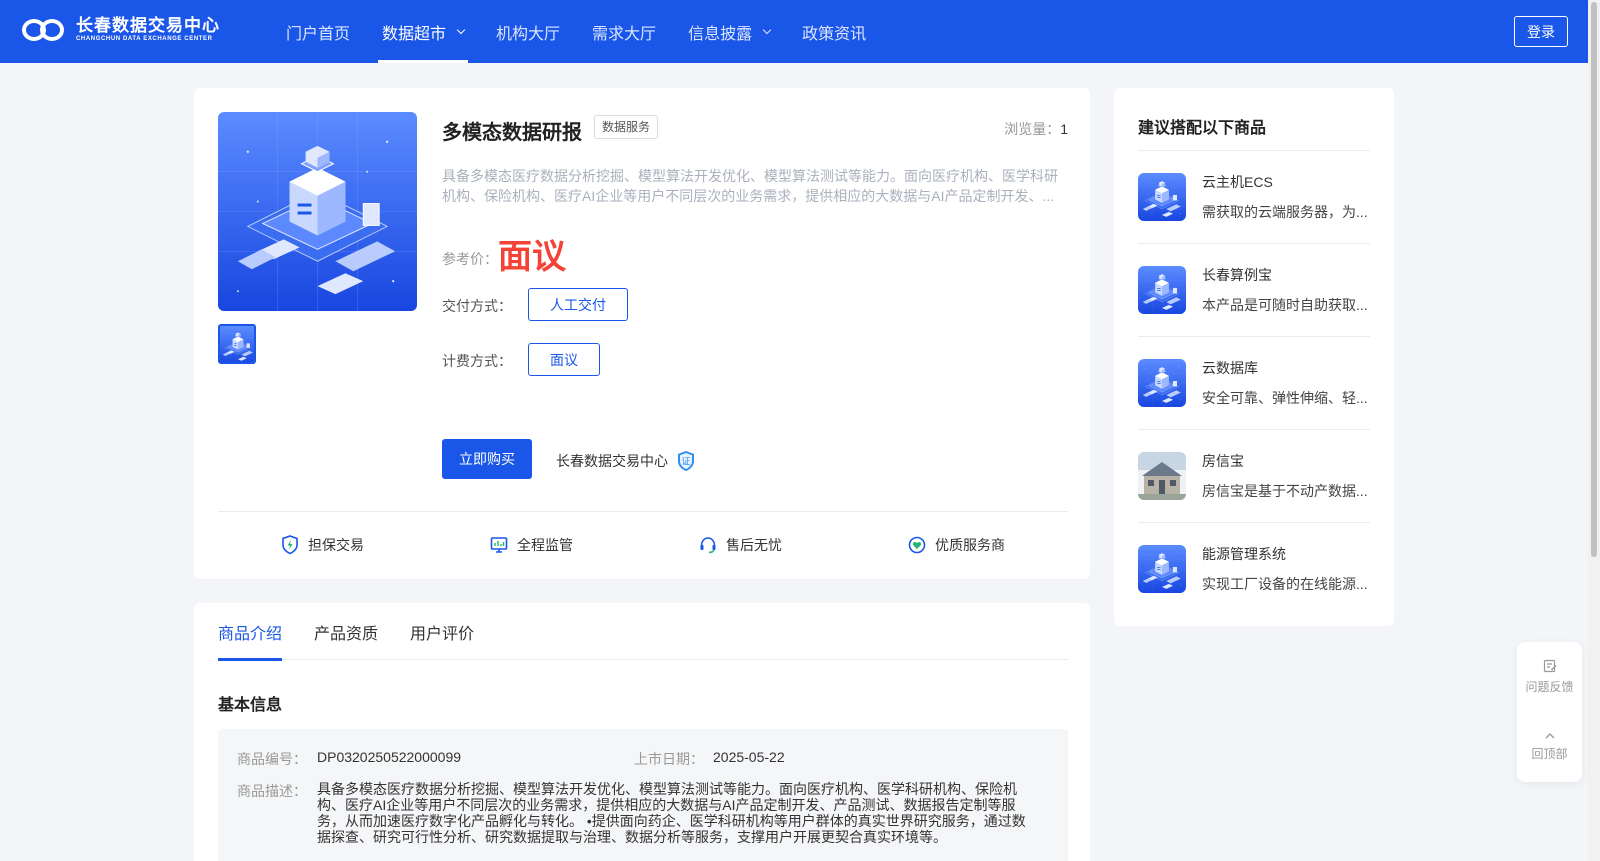 The width and height of the screenshot is (1600, 861). What do you see at coordinates (612, 461) in the screenshot?
I see `seller-name: 长春数据交易中心` at bounding box center [612, 461].